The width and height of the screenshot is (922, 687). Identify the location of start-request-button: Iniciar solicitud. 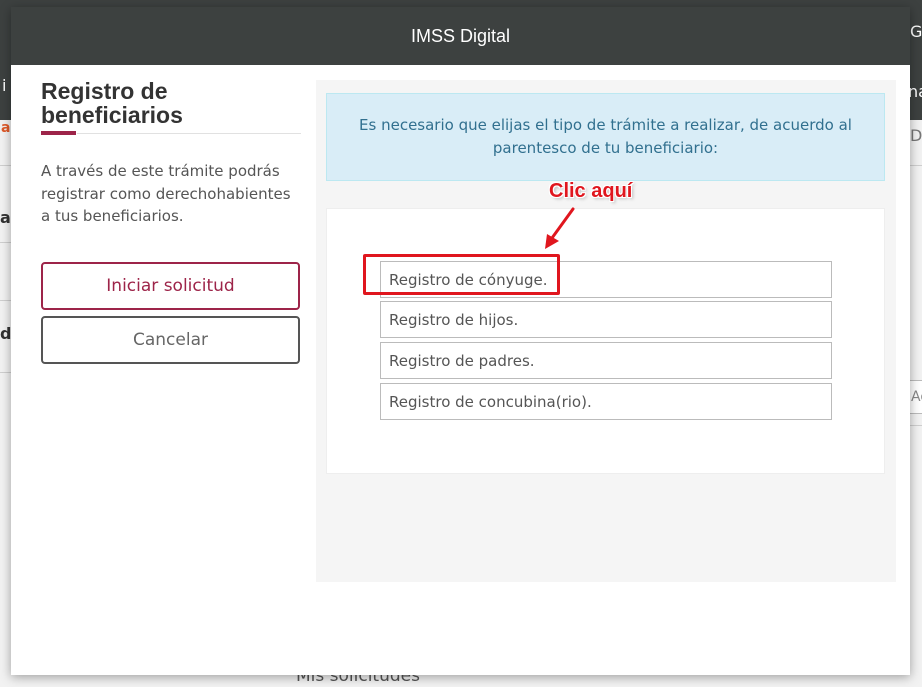
(170, 285).